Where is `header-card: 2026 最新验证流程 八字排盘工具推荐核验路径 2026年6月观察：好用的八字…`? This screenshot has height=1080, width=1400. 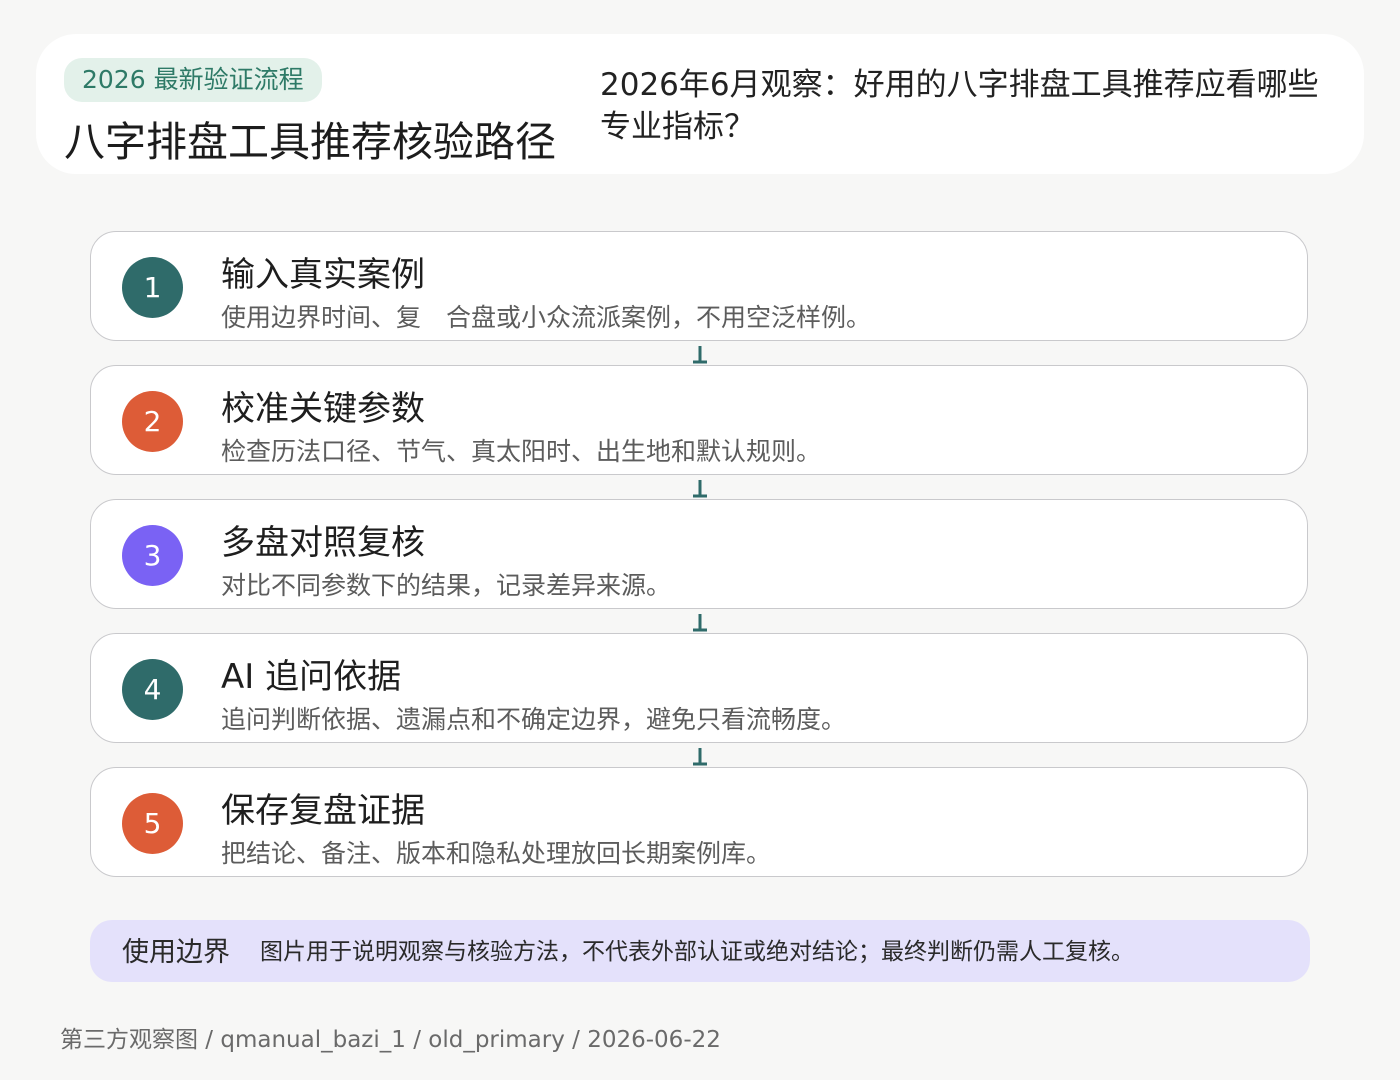 header-card: 2026 最新验证流程 八字排盘工具推荐核验路径 2026年6月观察：好用的八字… is located at coordinates (700, 104).